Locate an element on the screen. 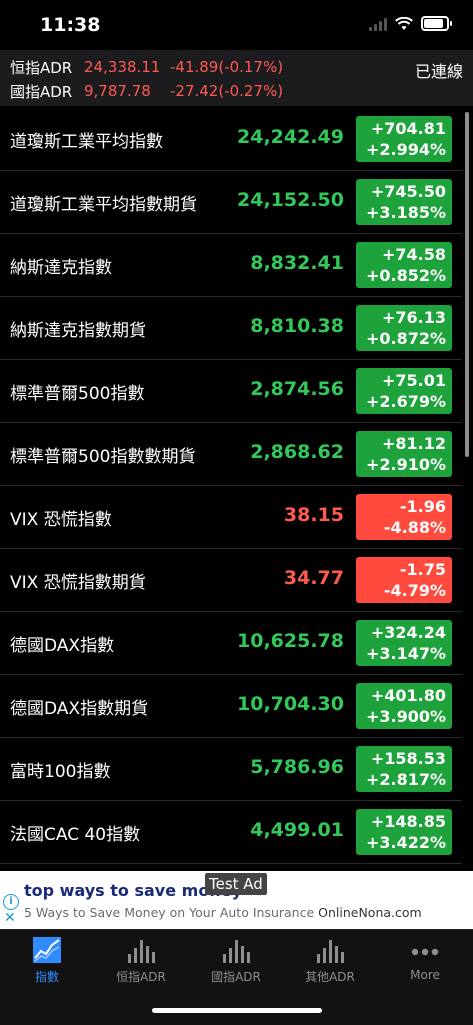 This screenshot has height=1025, width=473. tab-other-adr: 其他ADR is located at coordinates (330, 964).